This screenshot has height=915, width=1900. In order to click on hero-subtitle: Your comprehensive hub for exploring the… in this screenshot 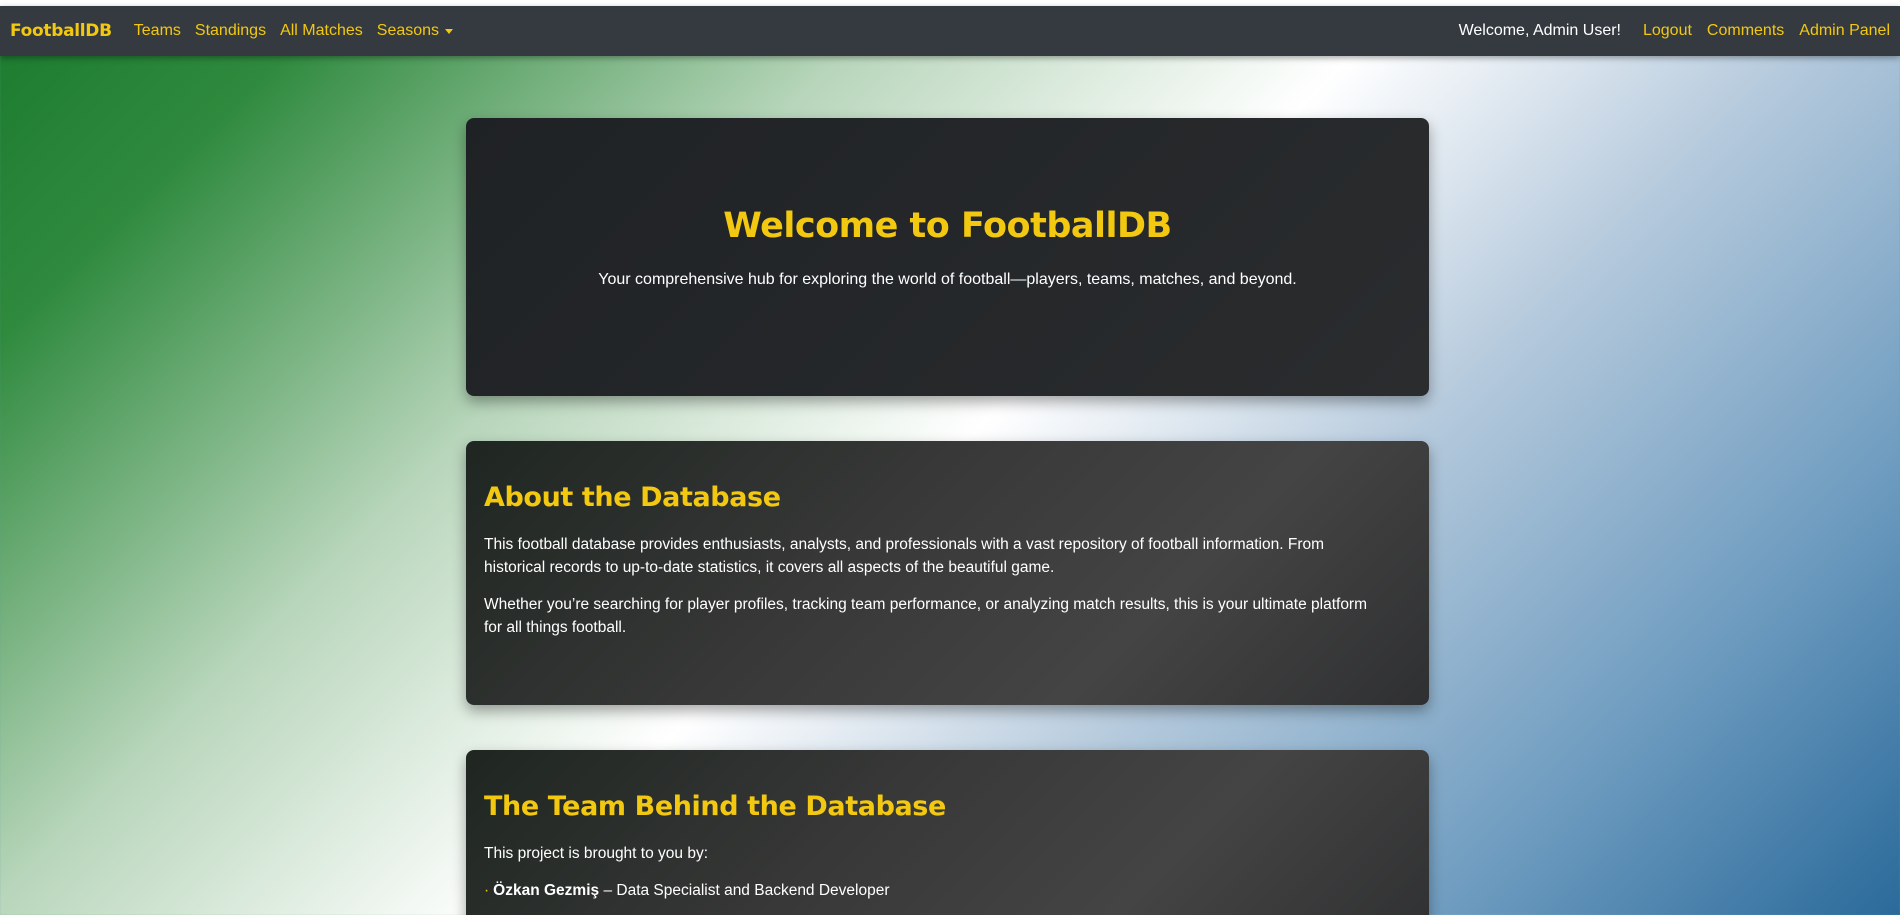, I will do `click(947, 279)`.